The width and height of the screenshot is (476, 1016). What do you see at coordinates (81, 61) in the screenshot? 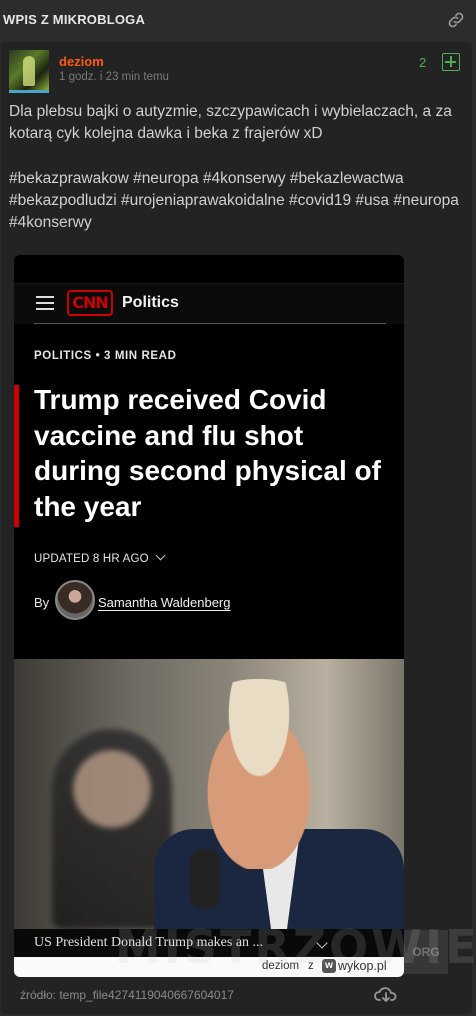
I see `username: deziom` at bounding box center [81, 61].